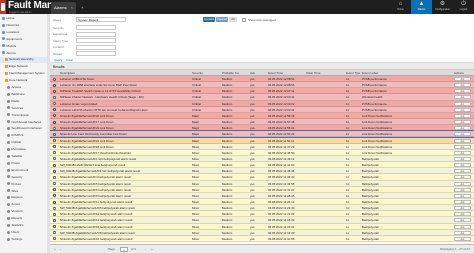  I want to click on sidebar-item: Southbound Interfaces, so click(25, 128).